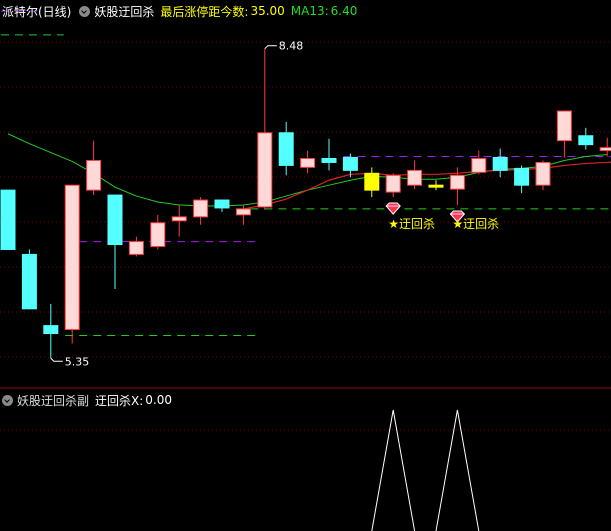  I want to click on sub-chart-header: 妖股迂回杀副 迂回杀X: 0.00, so click(89, 400).